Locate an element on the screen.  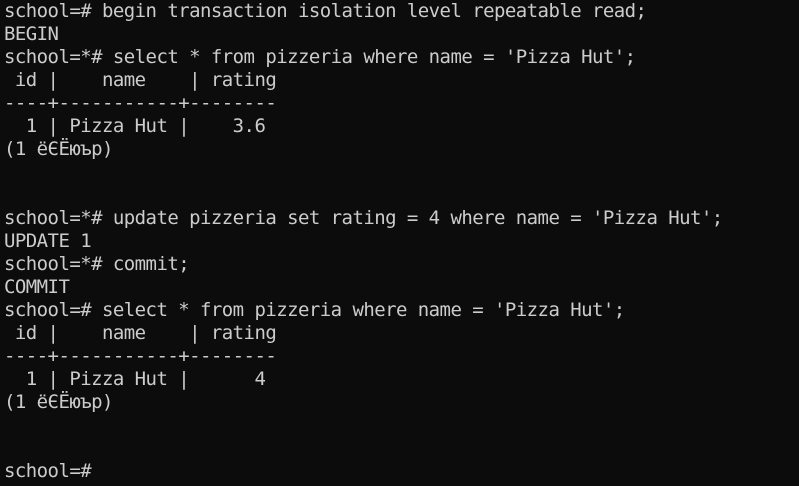
row-count-2: (1 ёЄЁюър) is located at coordinates (58, 402).